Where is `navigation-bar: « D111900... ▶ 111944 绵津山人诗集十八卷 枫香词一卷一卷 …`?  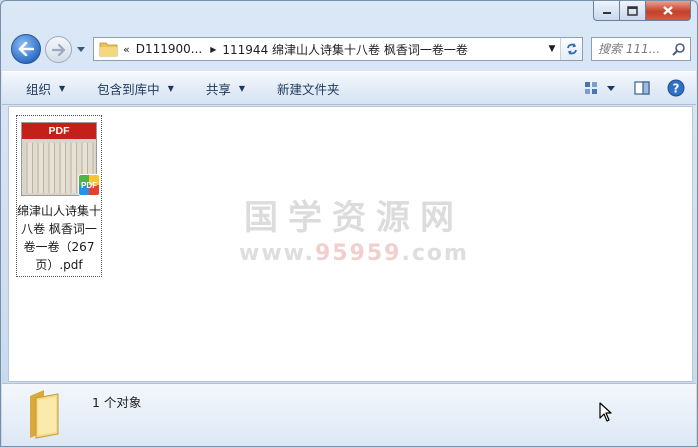
navigation-bar: « D111900... ▶ 111944 绵津山人诗集十八卷 枫香词一卷一卷 … is located at coordinates (350, 49).